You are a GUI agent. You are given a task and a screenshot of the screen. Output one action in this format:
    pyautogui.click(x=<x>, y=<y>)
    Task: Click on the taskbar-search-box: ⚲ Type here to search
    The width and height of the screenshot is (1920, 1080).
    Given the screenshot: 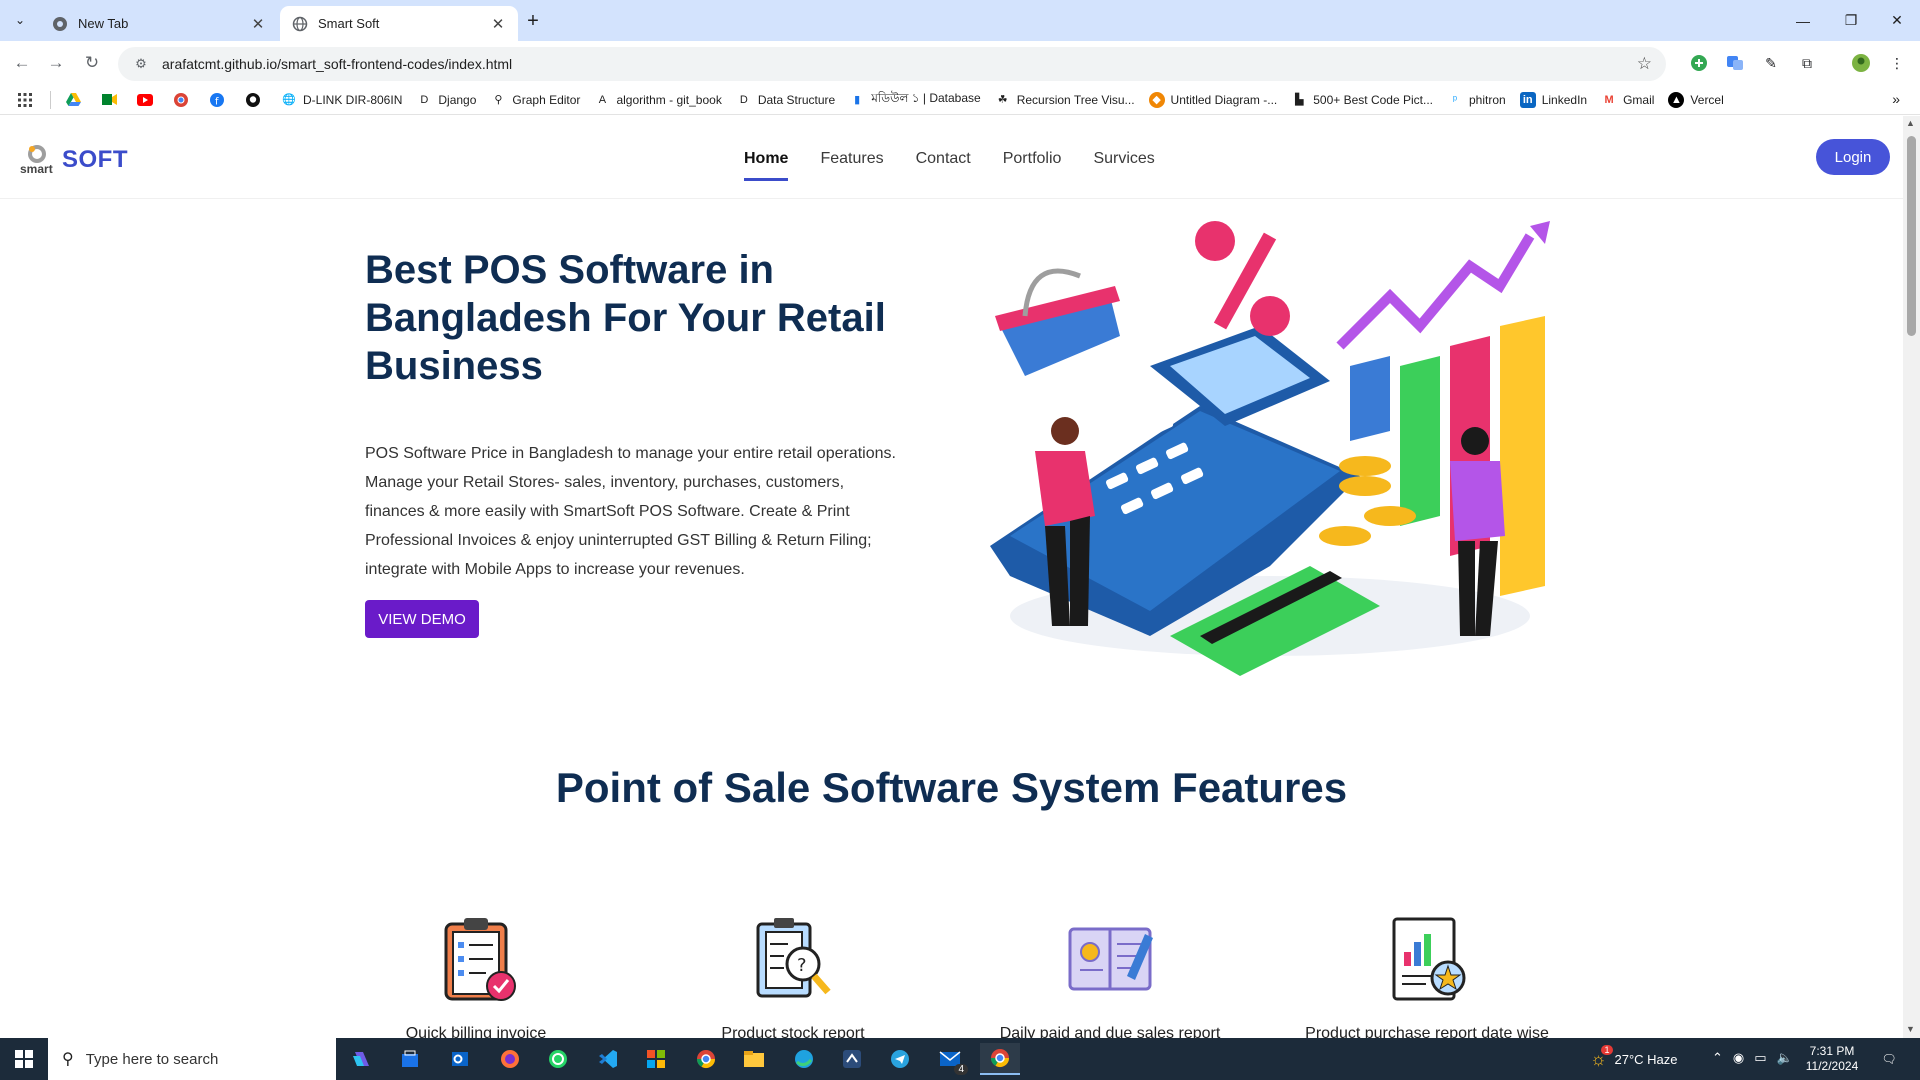 What is the action you would take?
    pyautogui.click(x=192, y=1059)
    